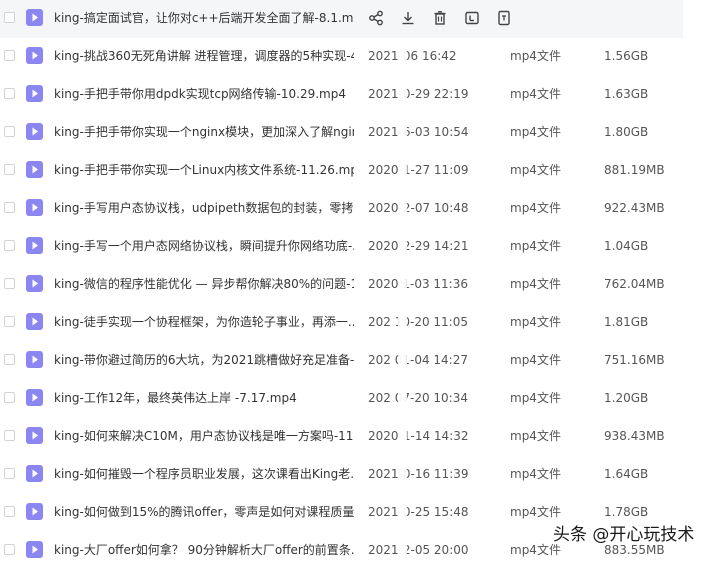 This screenshot has height=570, width=720. What do you see at coordinates (626, 56) in the screenshot?
I see `file-size: 1.56GB` at bounding box center [626, 56].